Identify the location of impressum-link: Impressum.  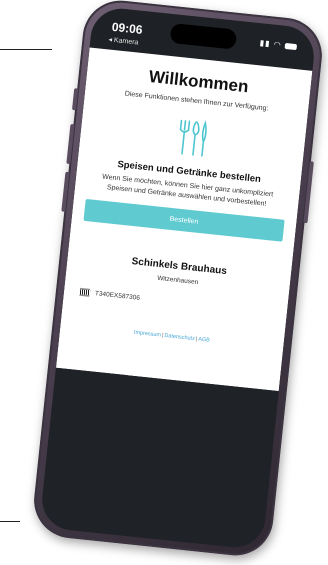
(148, 334).